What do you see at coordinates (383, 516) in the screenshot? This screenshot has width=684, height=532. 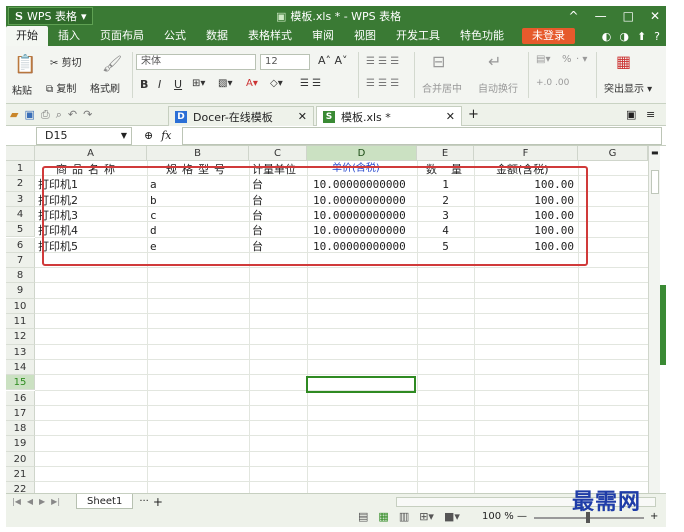 I see `page-layout-view-icon: ▦` at bounding box center [383, 516].